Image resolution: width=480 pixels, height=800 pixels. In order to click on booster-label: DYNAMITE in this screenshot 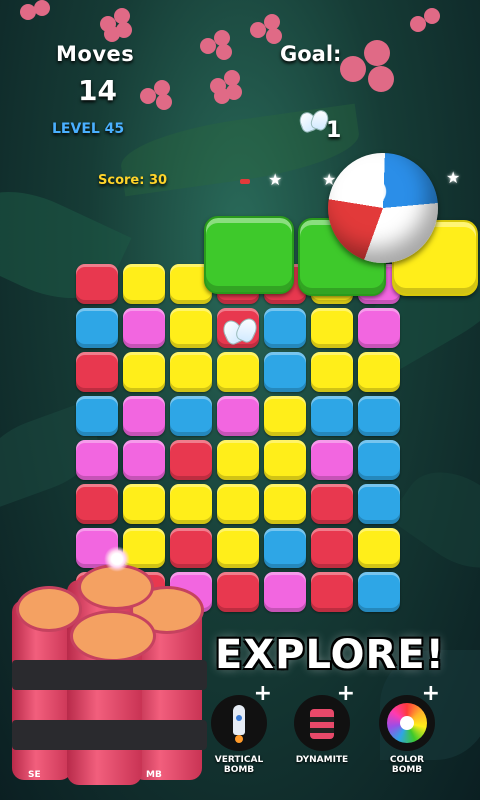, I will do `click(322, 760)`.